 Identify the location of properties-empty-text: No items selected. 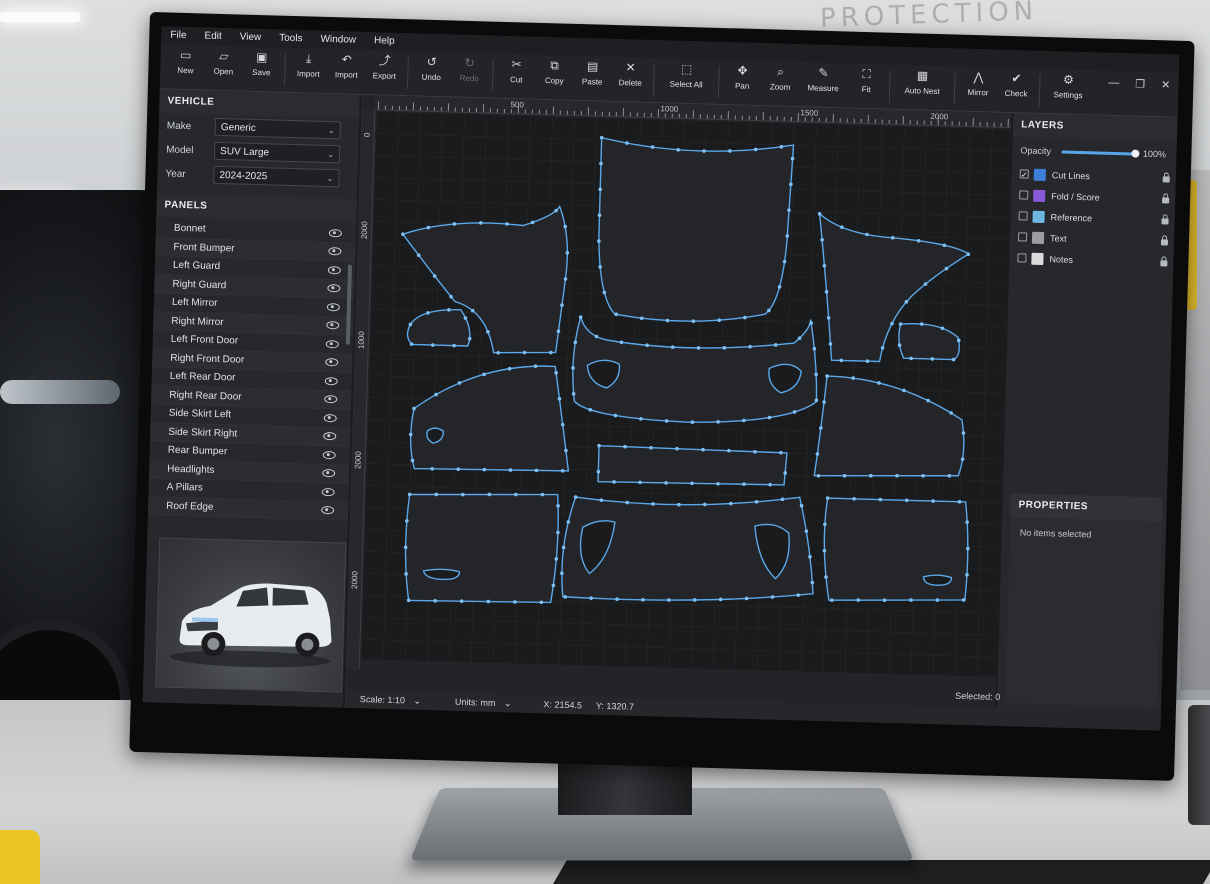
(1055, 533).